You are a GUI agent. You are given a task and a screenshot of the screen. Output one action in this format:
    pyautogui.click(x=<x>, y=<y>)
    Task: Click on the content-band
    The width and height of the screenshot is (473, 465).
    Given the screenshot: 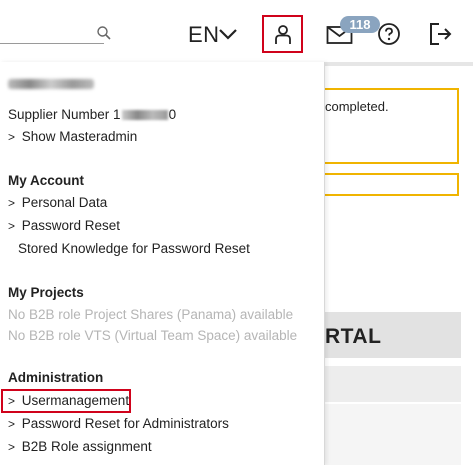 What is the action you would take?
    pyautogui.click(x=393, y=384)
    